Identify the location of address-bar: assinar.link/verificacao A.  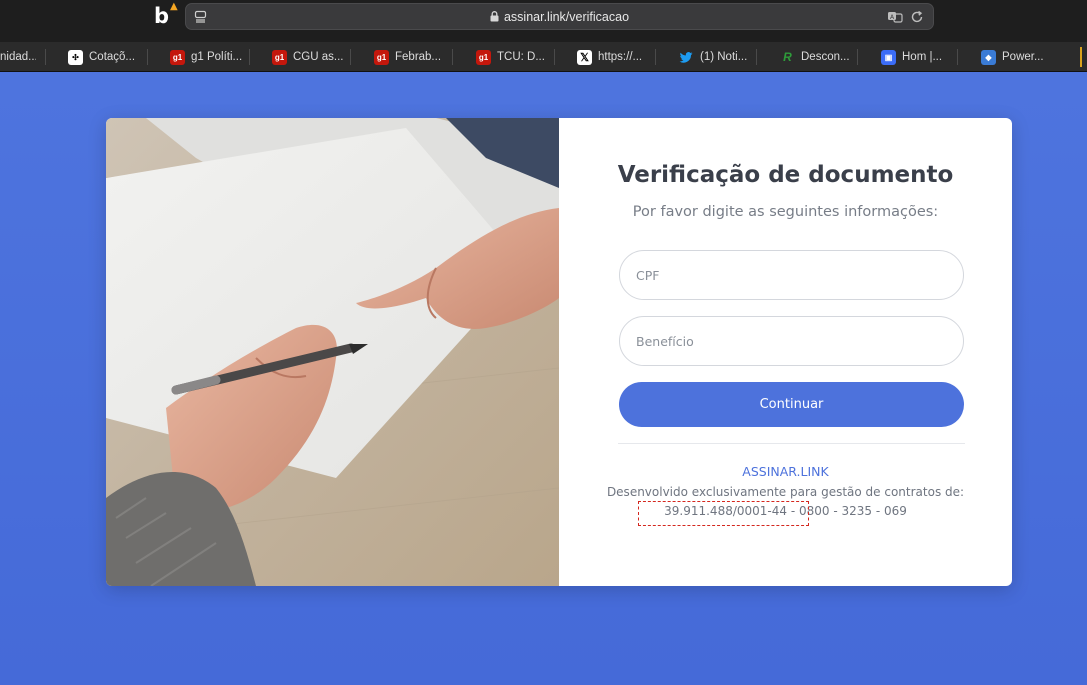
(559, 16).